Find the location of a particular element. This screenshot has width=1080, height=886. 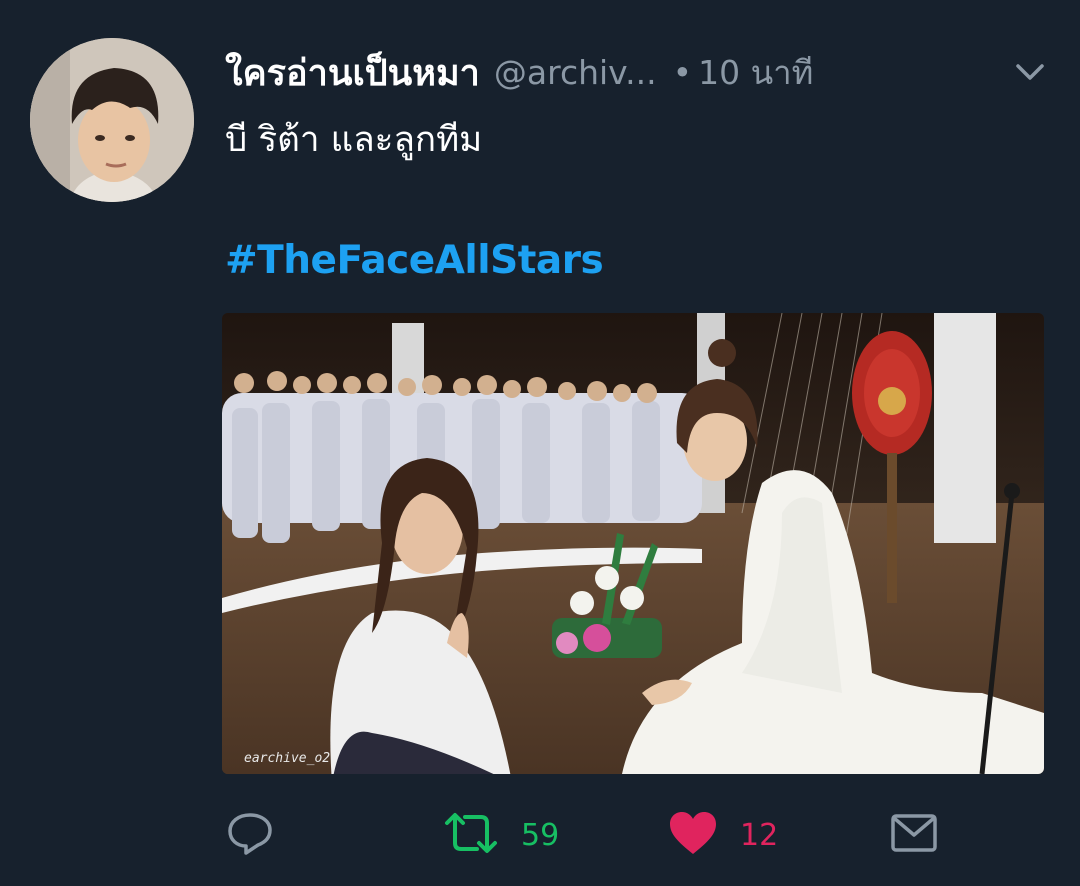

like-button: 12 is located at coordinates (723, 835).